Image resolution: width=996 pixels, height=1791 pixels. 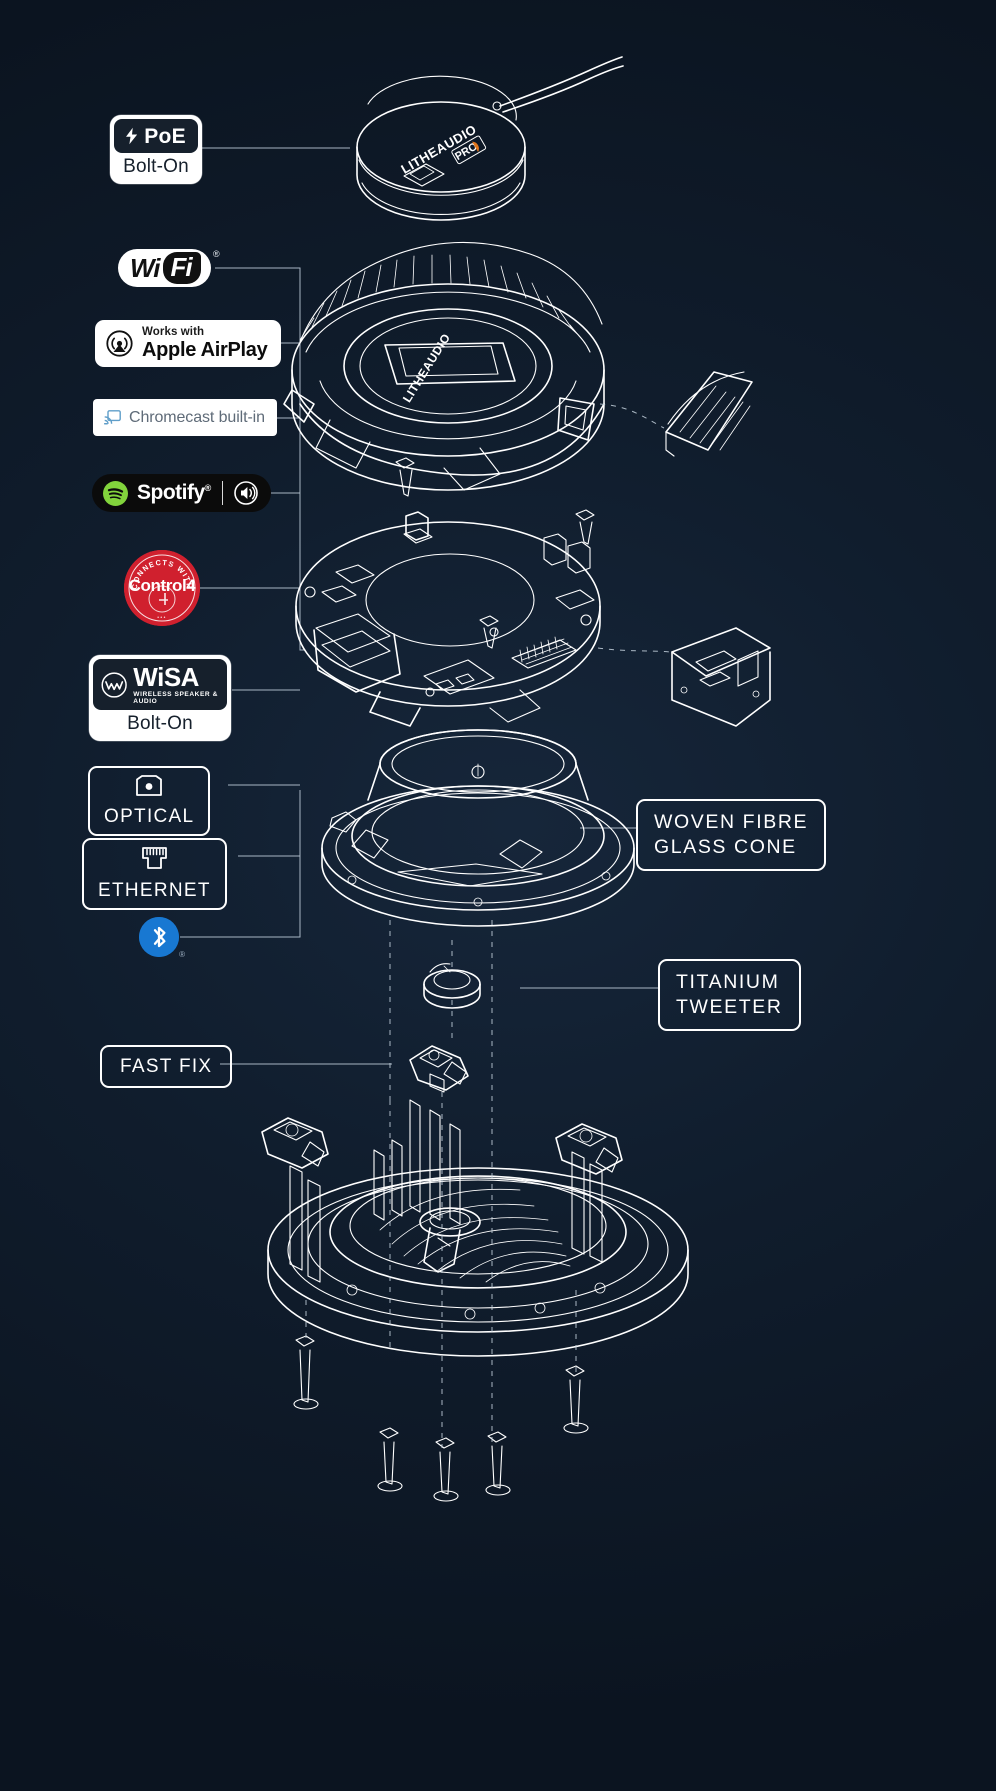 I want to click on badge-airplay: Works with Apple AirPlay, so click(x=188, y=343).